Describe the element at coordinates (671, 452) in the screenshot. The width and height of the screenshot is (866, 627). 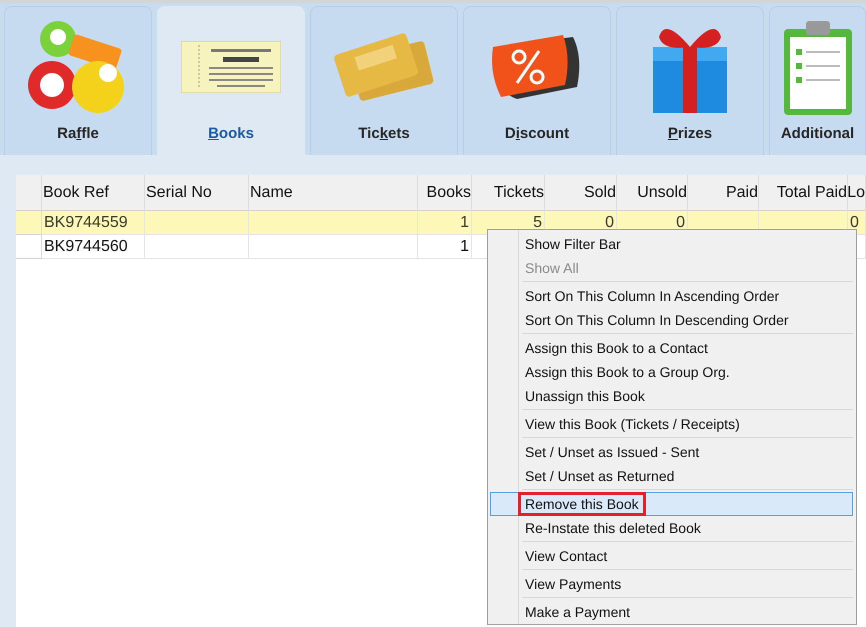
I see `menu-item: Set / Unset as Issued - Sent` at that location.